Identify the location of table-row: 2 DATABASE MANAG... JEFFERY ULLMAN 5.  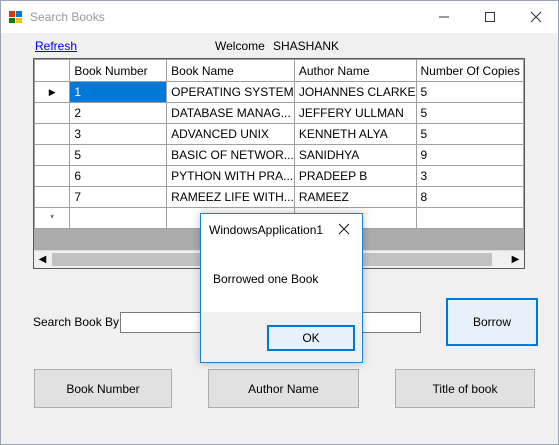
(279, 113).